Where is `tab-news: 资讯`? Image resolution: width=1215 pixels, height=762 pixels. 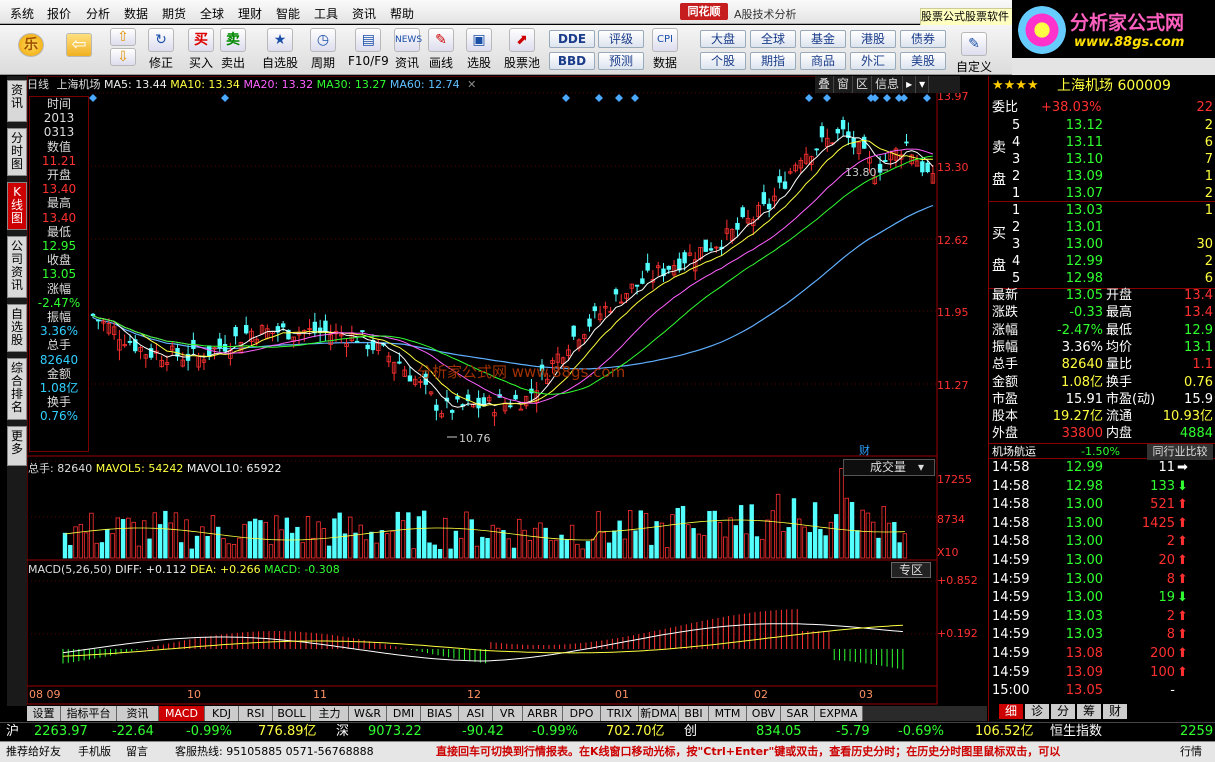 tab-news: 资讯 is located at coordinates (17, 101).